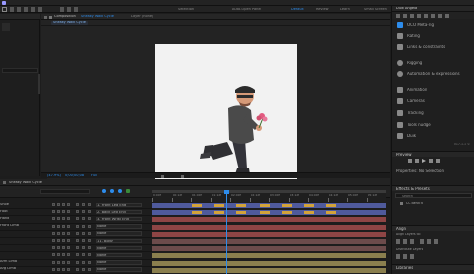 This screenshot has width=474, height=274. What do you see at coordinates (112, 191) in the screenshot?
I see `shy-icon` at bounding box center [112, 191].